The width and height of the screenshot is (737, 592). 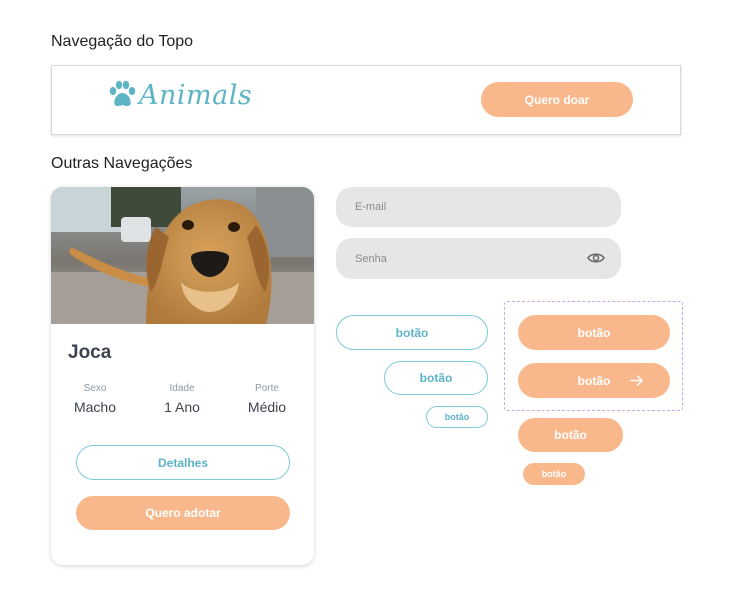 What do you see at coordinates (267, 388) in the screenshot?
I see `attr-label-size: Porte` at bounding box center [267, 388].